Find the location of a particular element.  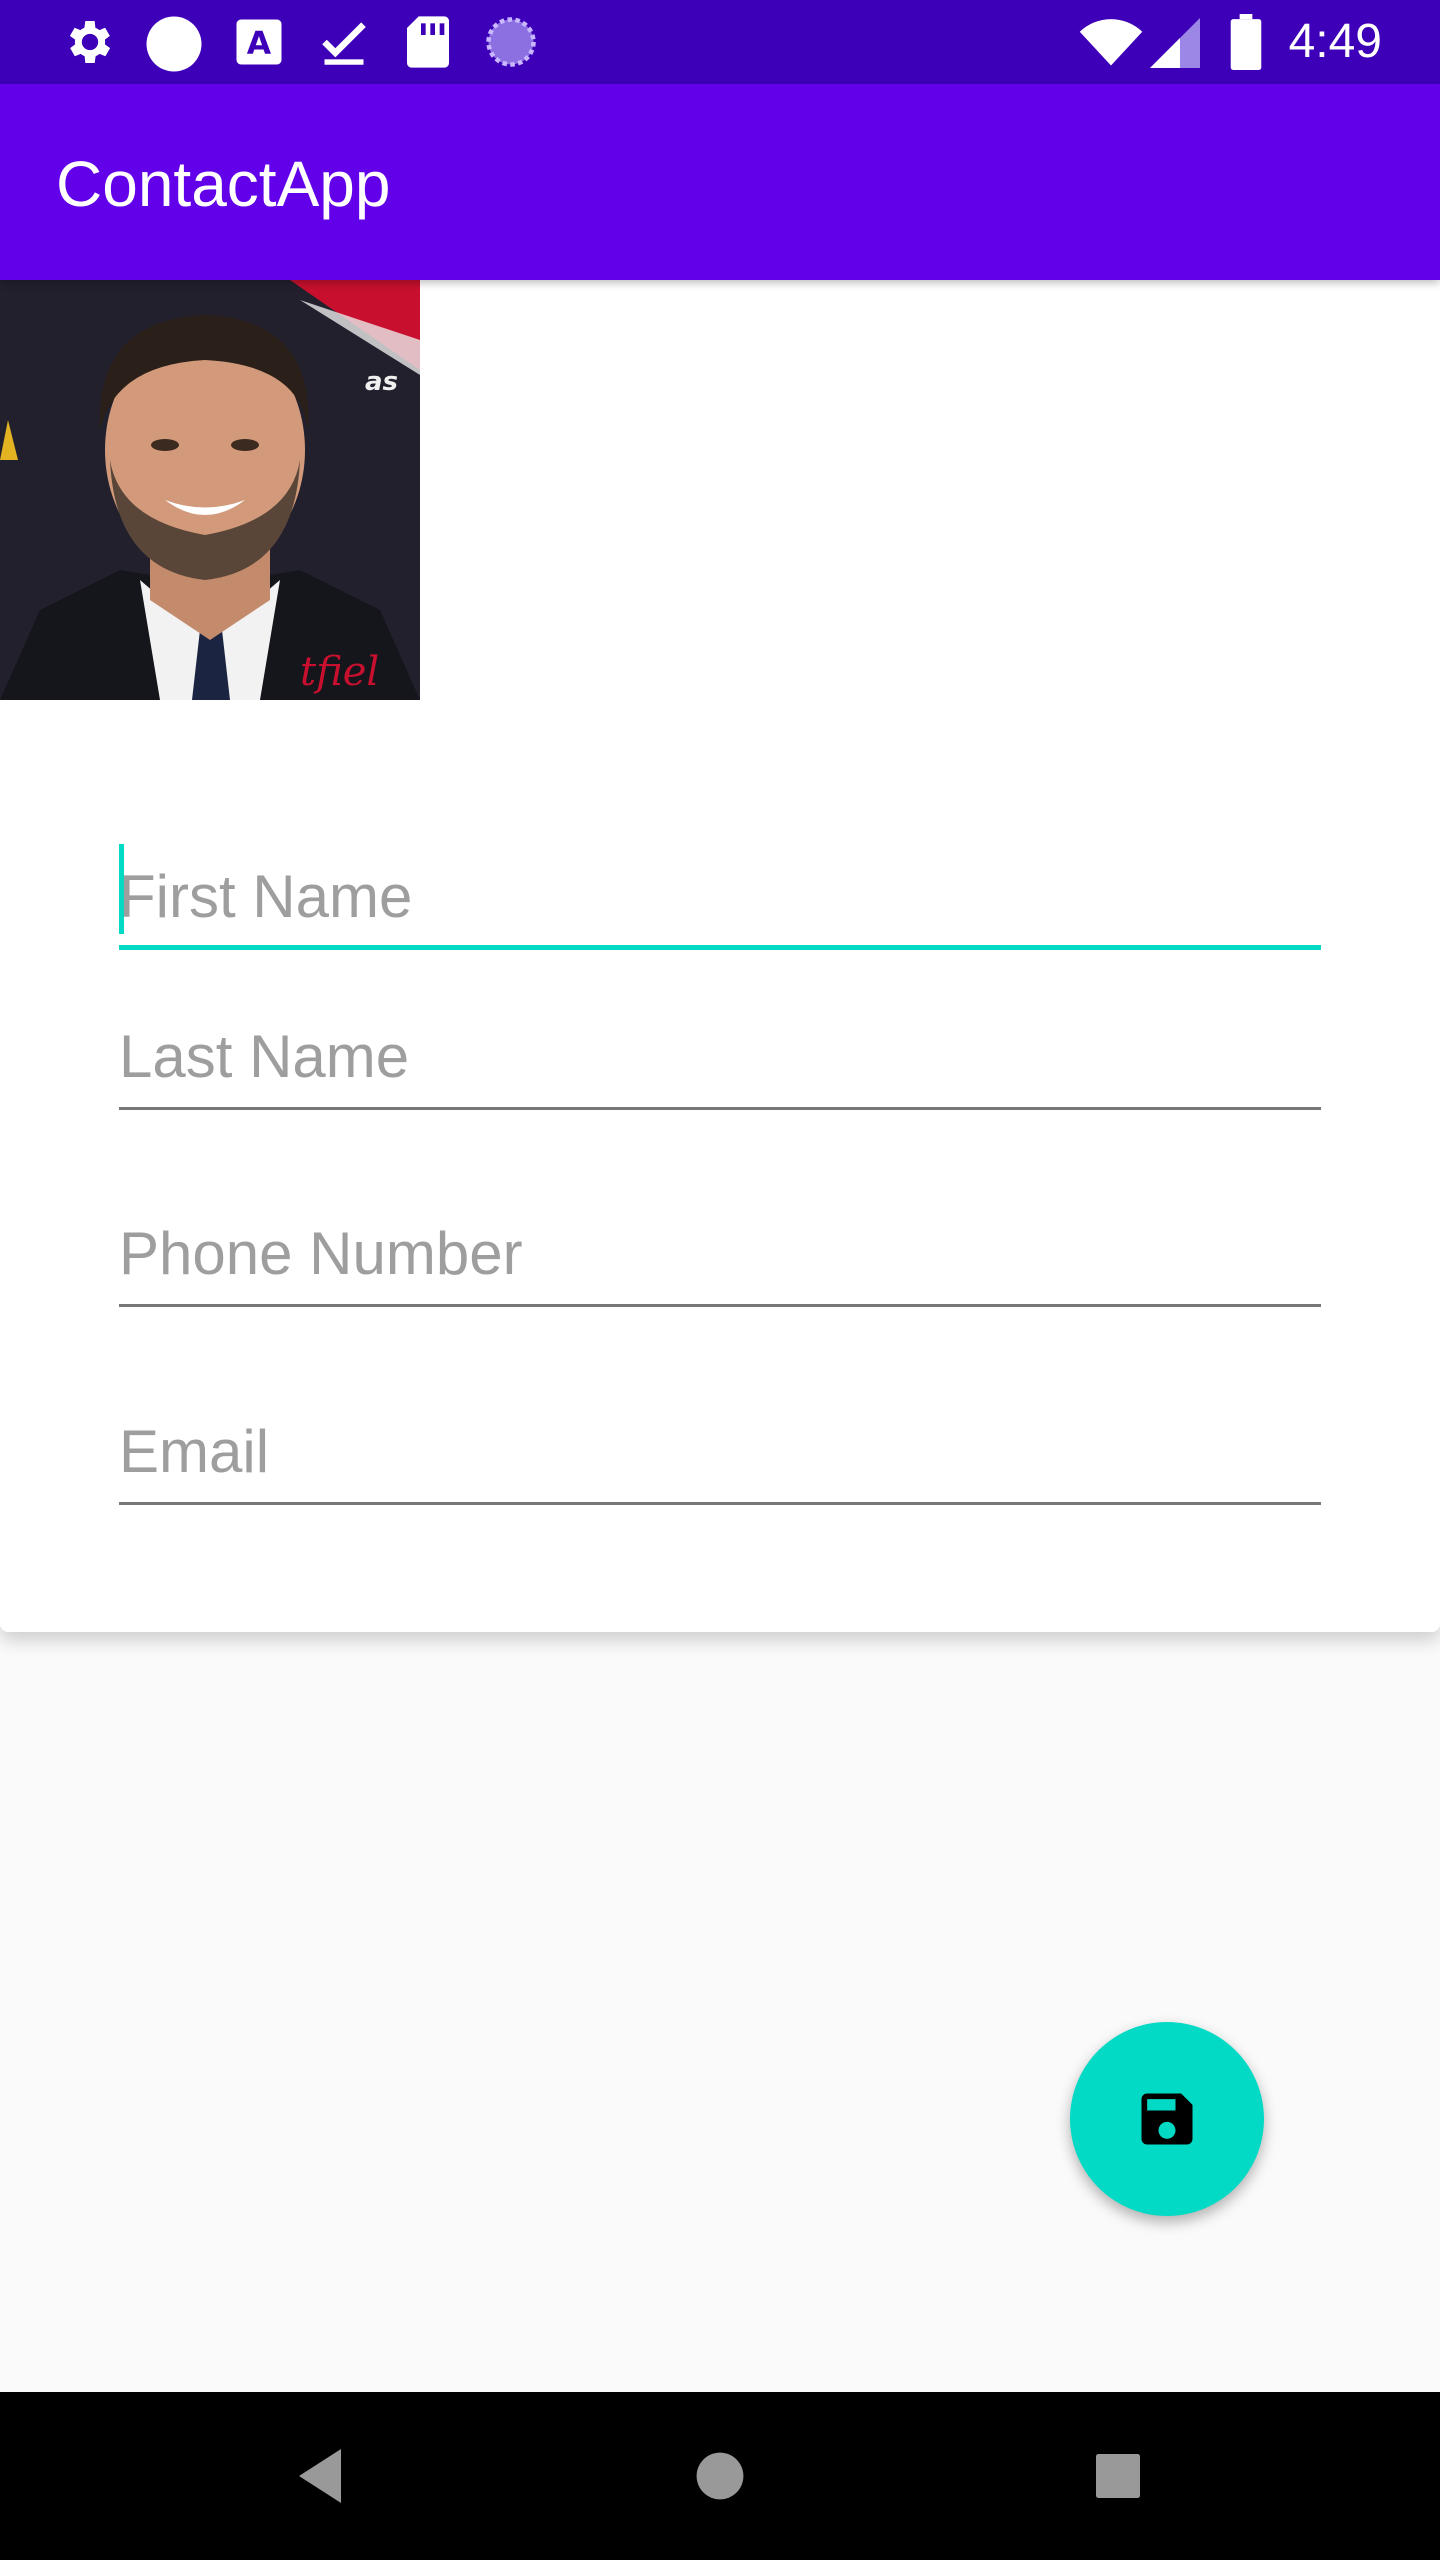

recents-icon is located at coordinates (1118, 2478).